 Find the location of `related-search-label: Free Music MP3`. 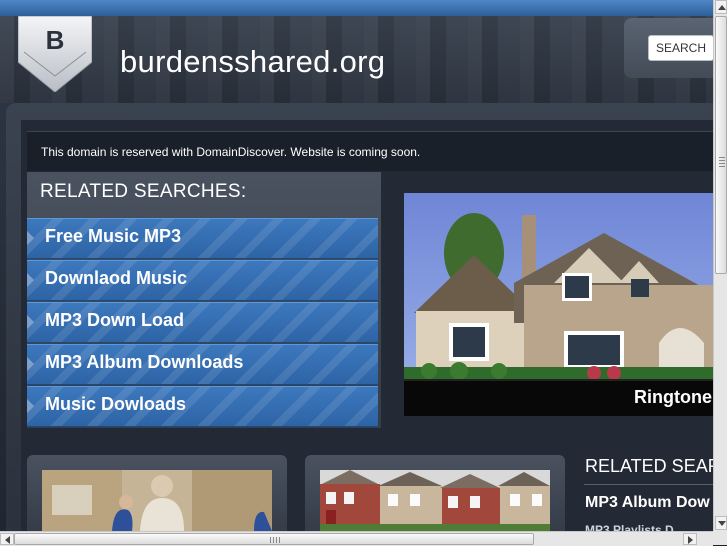

related-search-label: Free Music MP3 is located at coordinates (113, 236).